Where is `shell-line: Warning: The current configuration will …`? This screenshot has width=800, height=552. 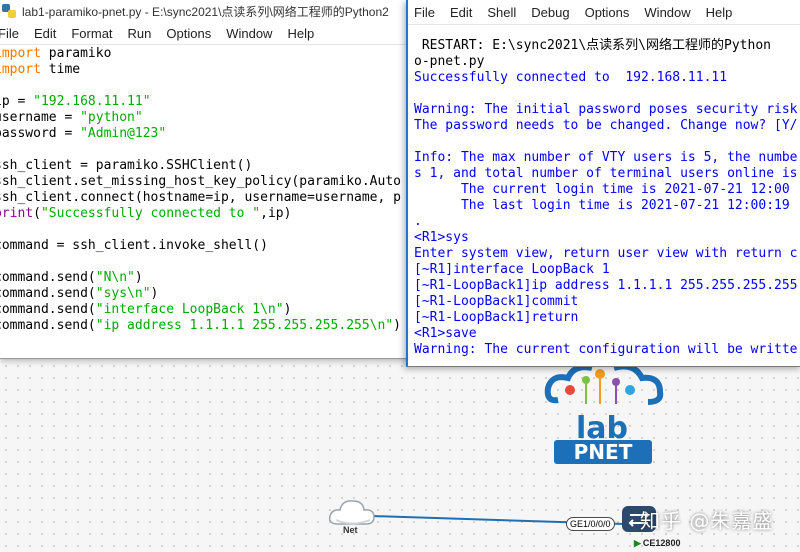 shell-line: Warning: The current configuration will … is located at coordinates (606, 349).